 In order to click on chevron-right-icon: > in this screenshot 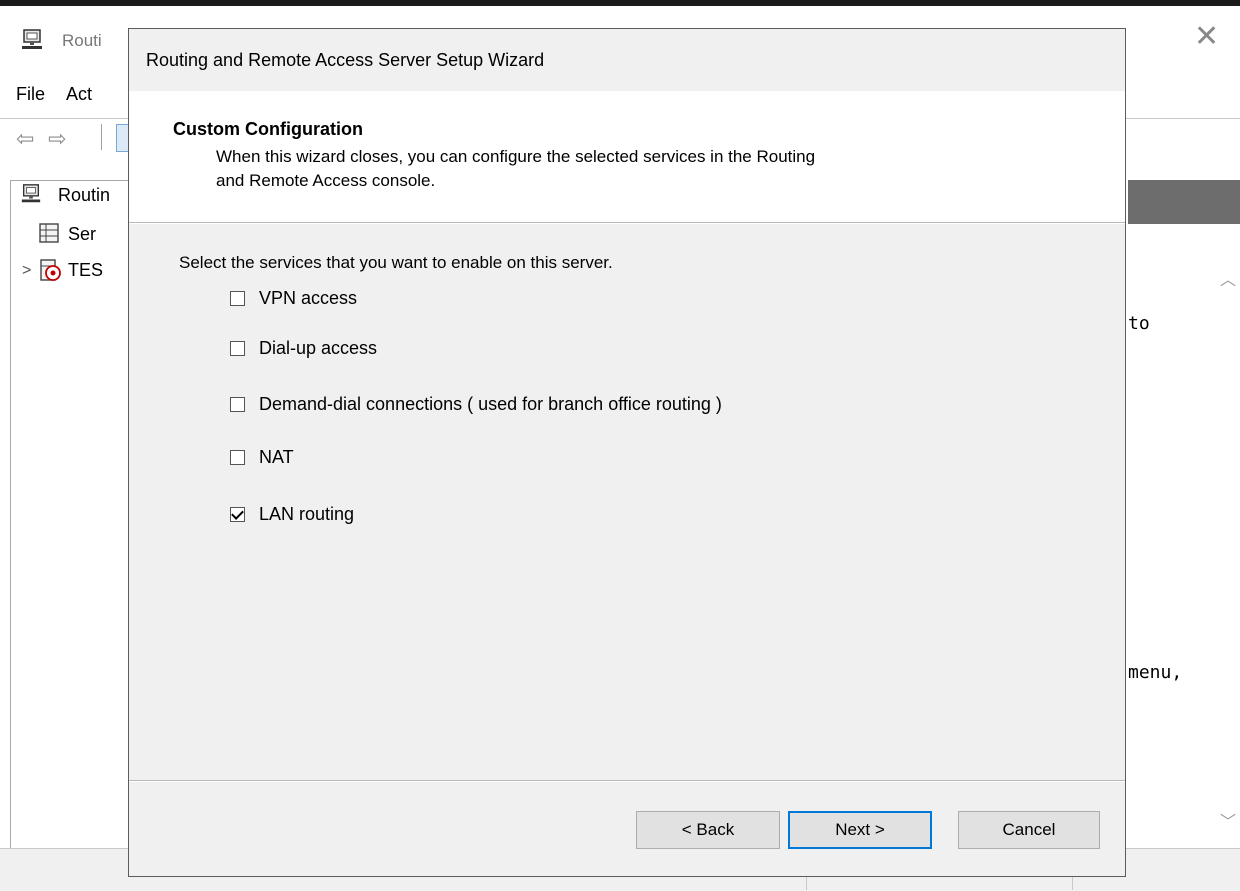, I will do `click(26, 271)`.